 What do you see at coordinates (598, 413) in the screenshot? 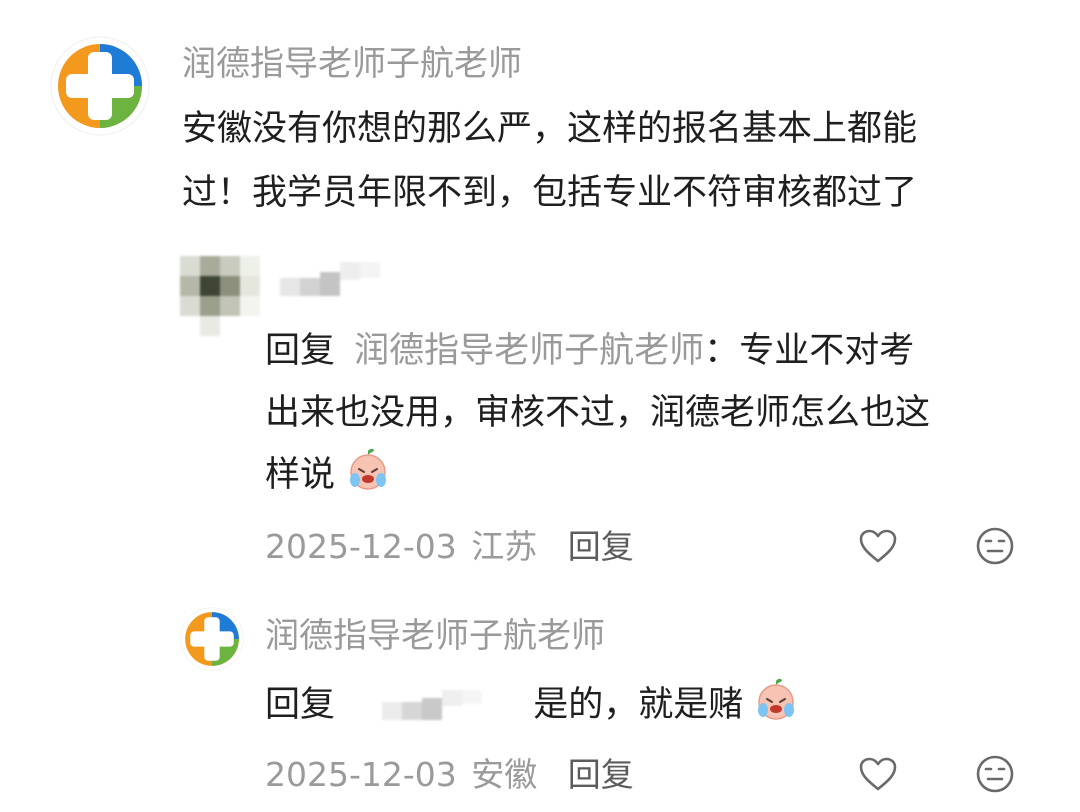
I see `reply-text-line: 出来也没用，审核不过，润德老师怎么也这` at bounding box center [598, 413].